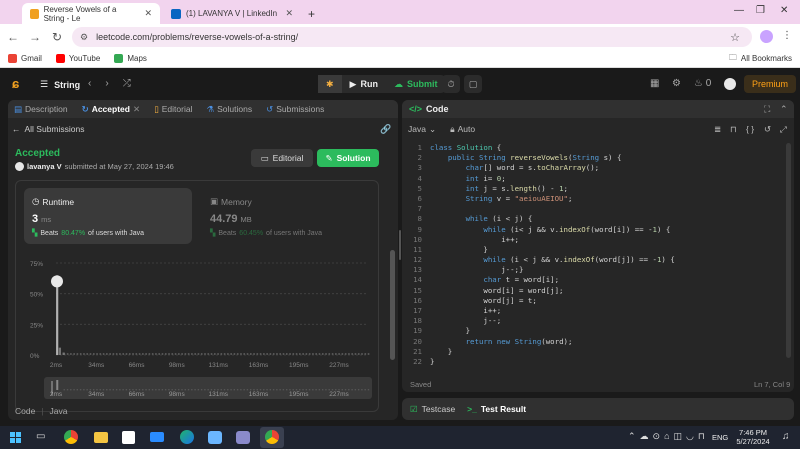 This screenshot has height=449, width=800. What do you see at coordinates (767, 109) in the screenshot?
I see `fullscreen-icon: ⛶` at bounding box center [767, 109].